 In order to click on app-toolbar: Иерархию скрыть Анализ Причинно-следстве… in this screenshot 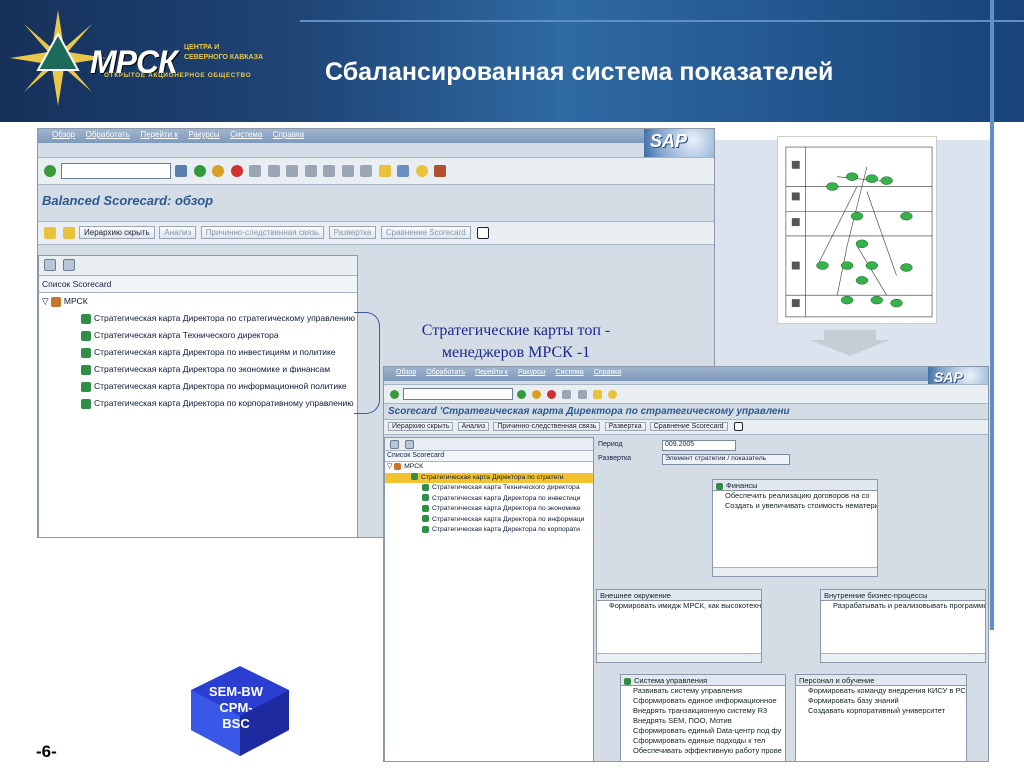, I will do `click(376, 233)`.